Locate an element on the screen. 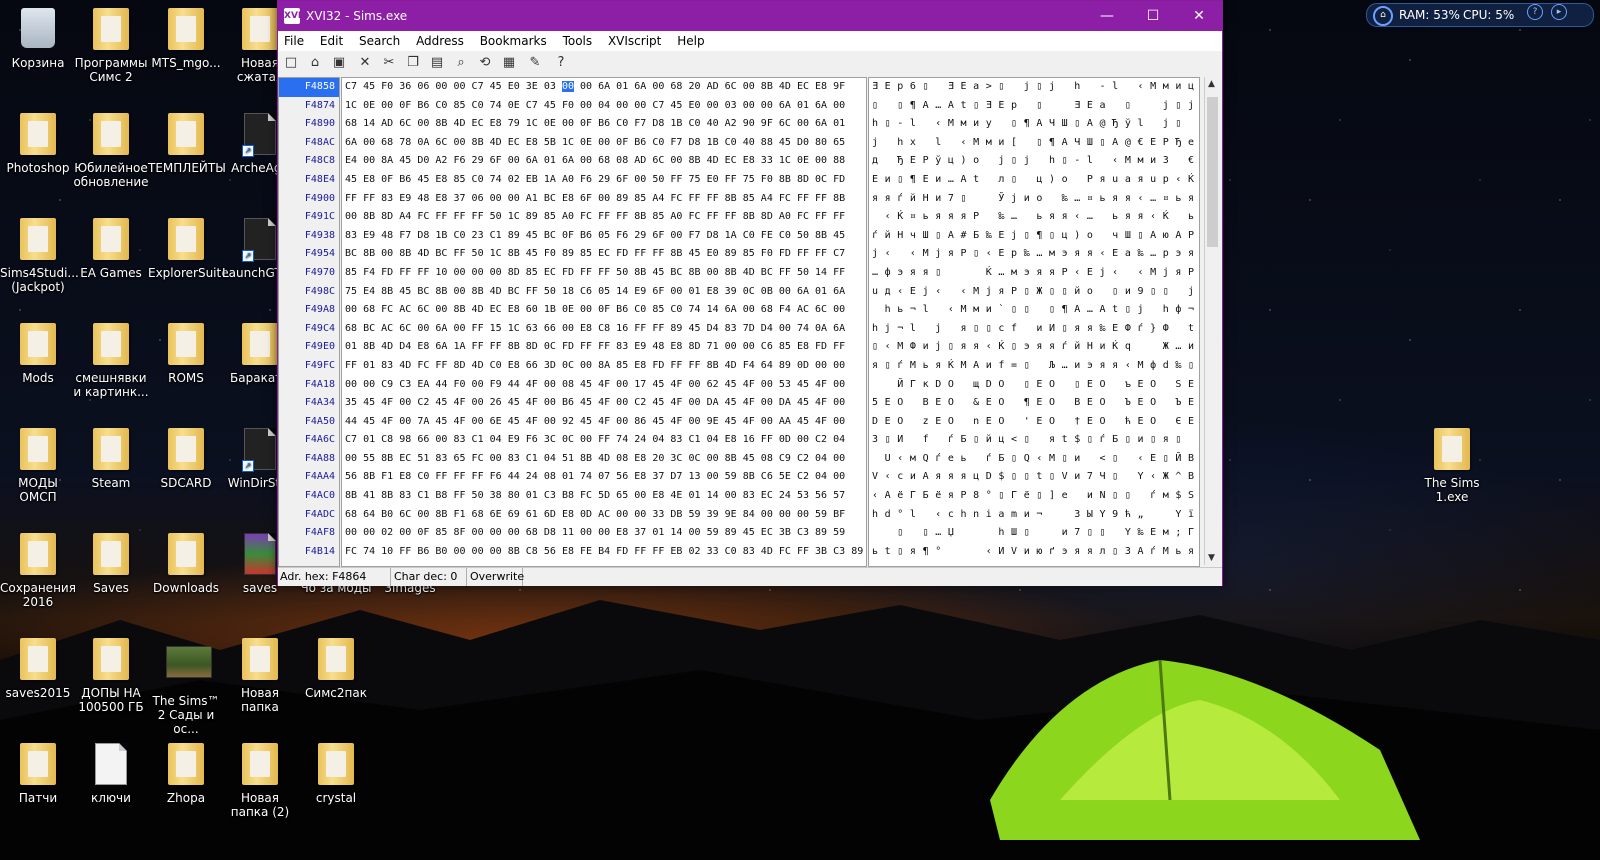 This screenshot has width=1600, height=860. hex-byte: D7 is located at coordinates (676, 476).